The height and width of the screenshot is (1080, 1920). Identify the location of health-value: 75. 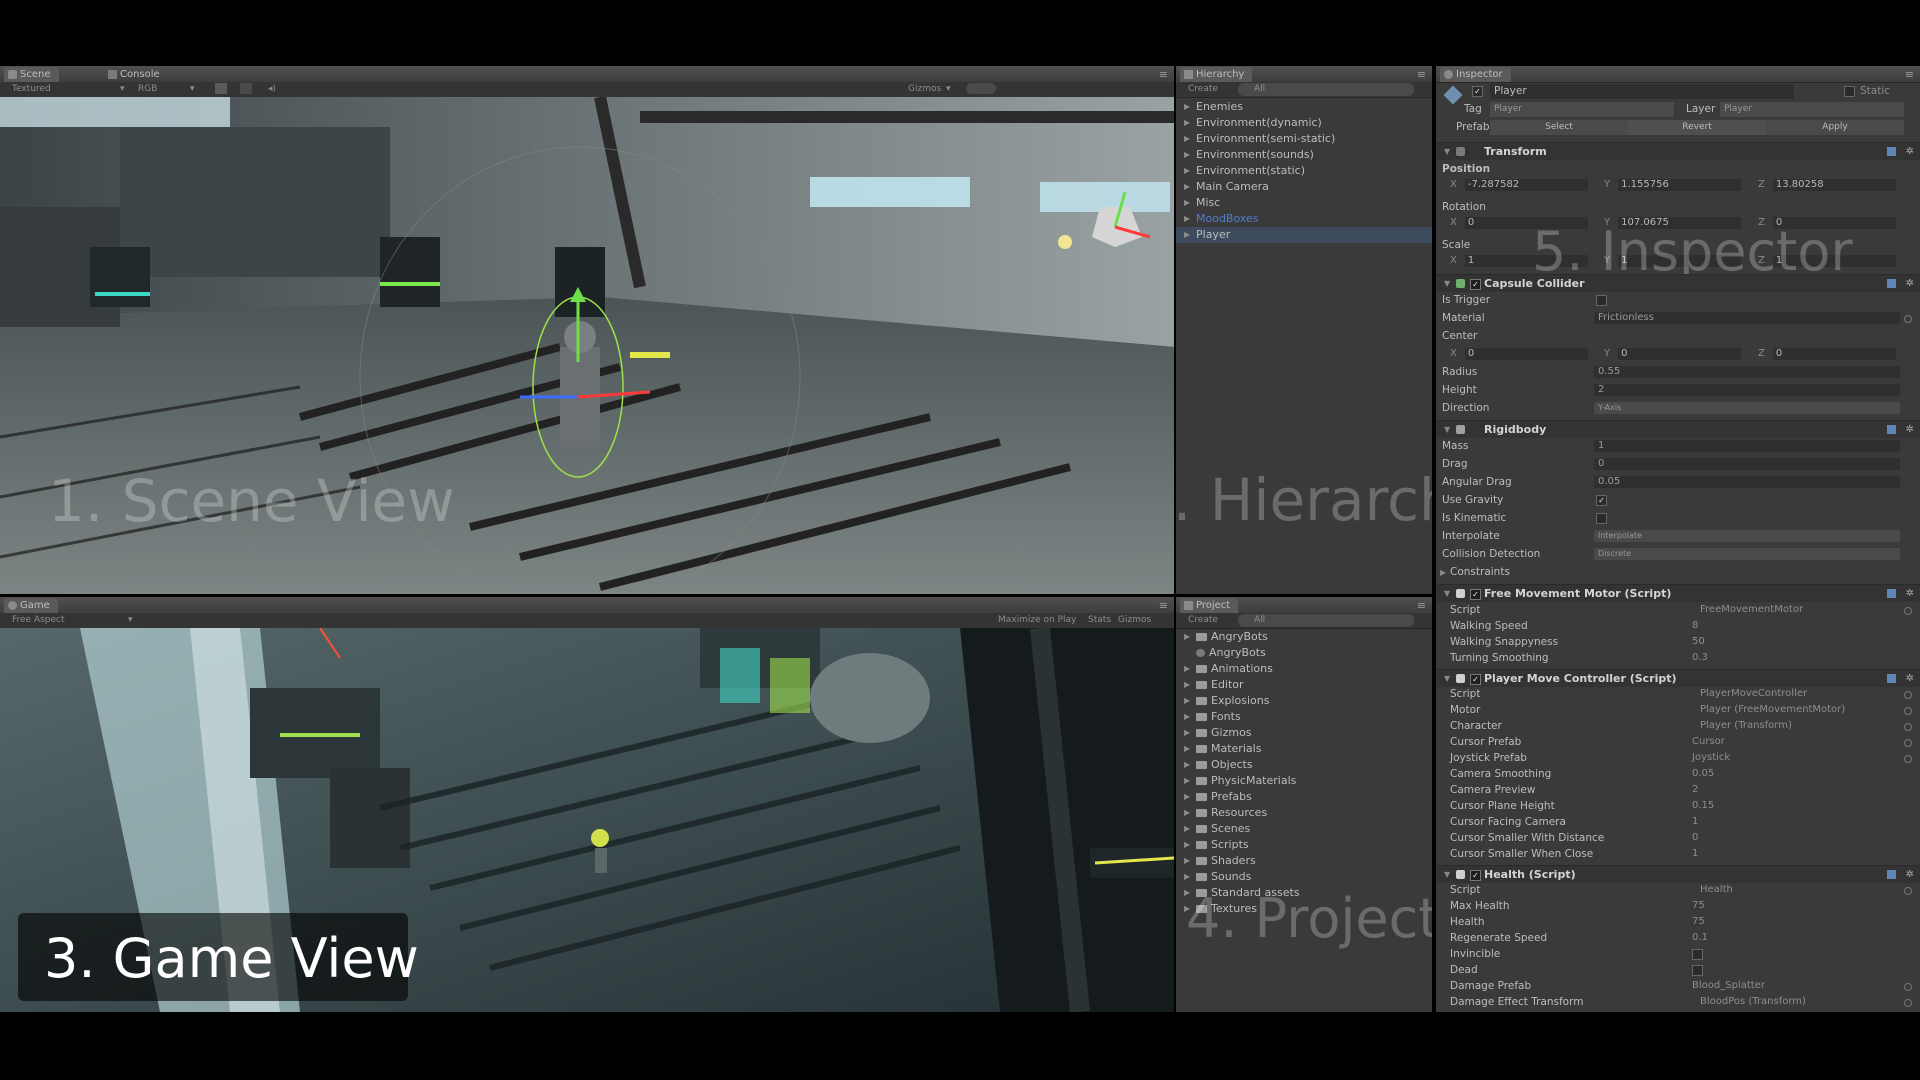
(1795, 922).